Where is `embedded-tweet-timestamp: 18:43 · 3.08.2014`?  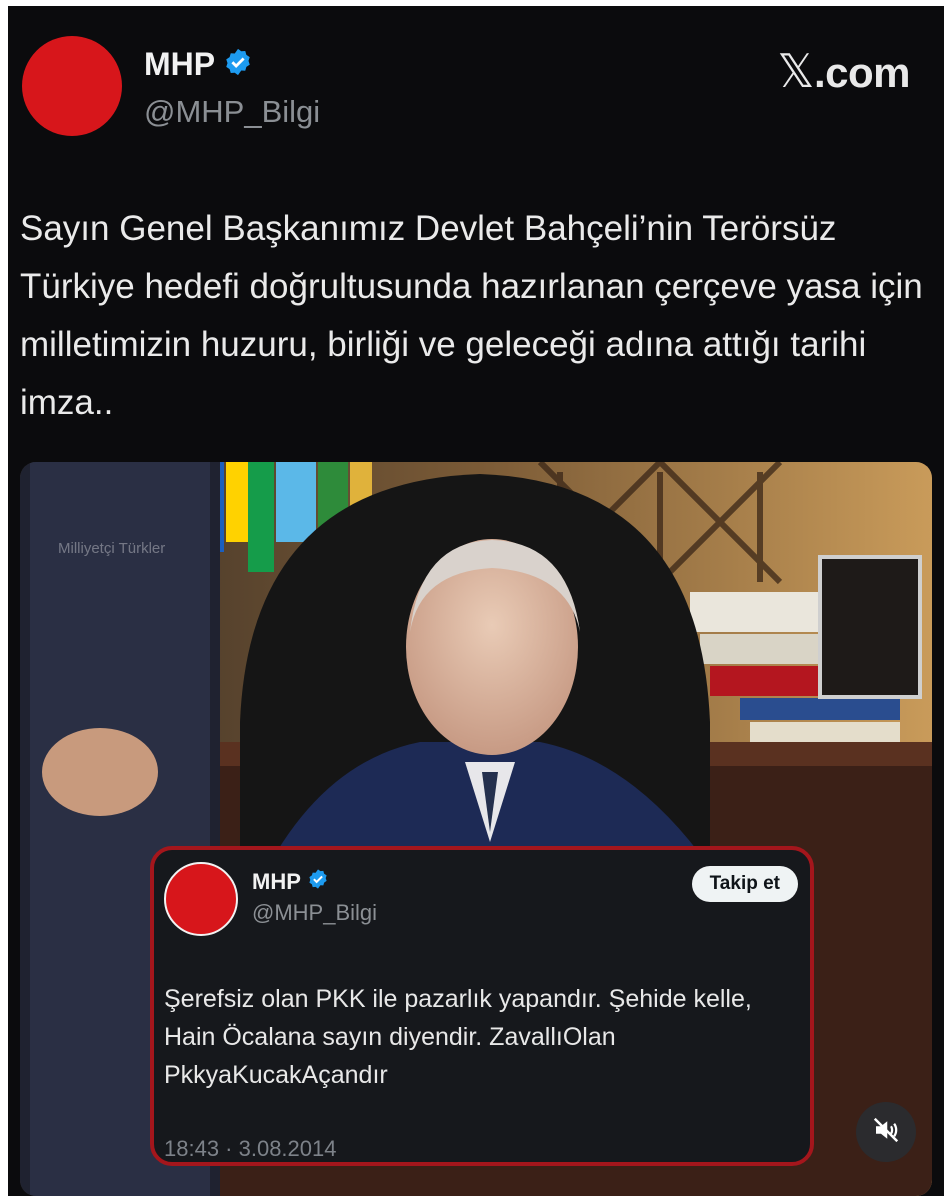
embedded-tweet-timestamp: 18:43 · 3.08.2014 is located at coordinates (250, 1149).